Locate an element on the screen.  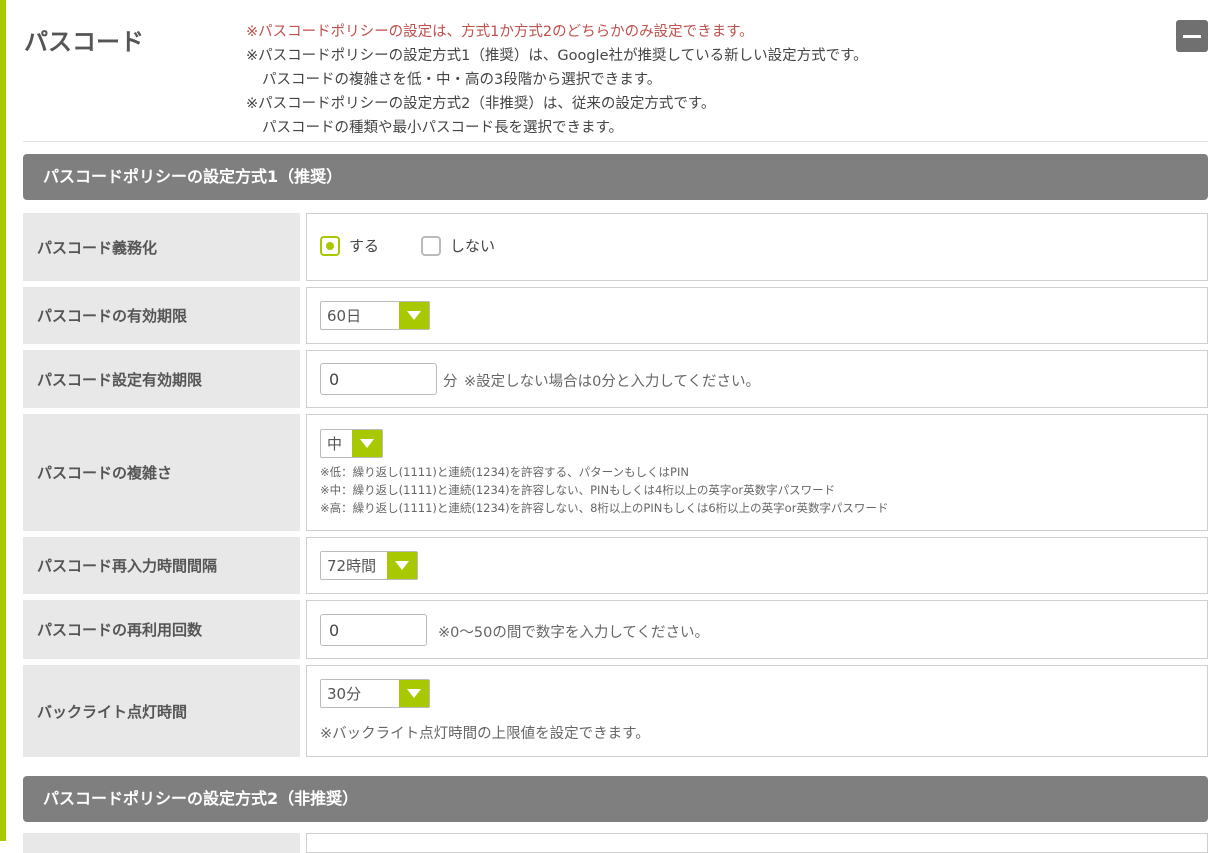
collapse-button is located at coordinates (1192, 36).